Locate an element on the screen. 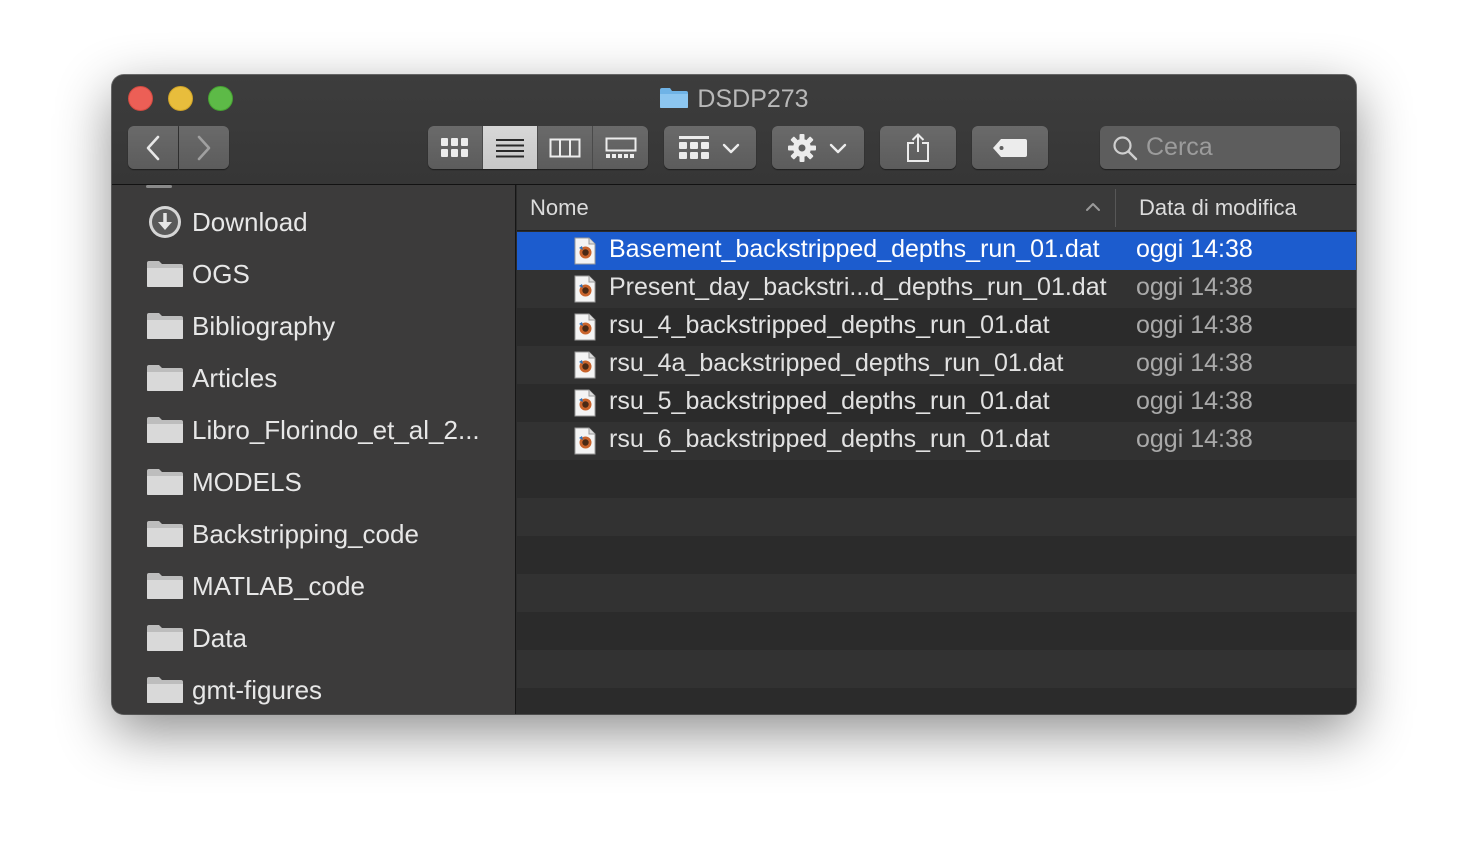 The height and width of the screenshot is (862, 1468). toolbar: DSDP273 is located at coordinates (734, 130).